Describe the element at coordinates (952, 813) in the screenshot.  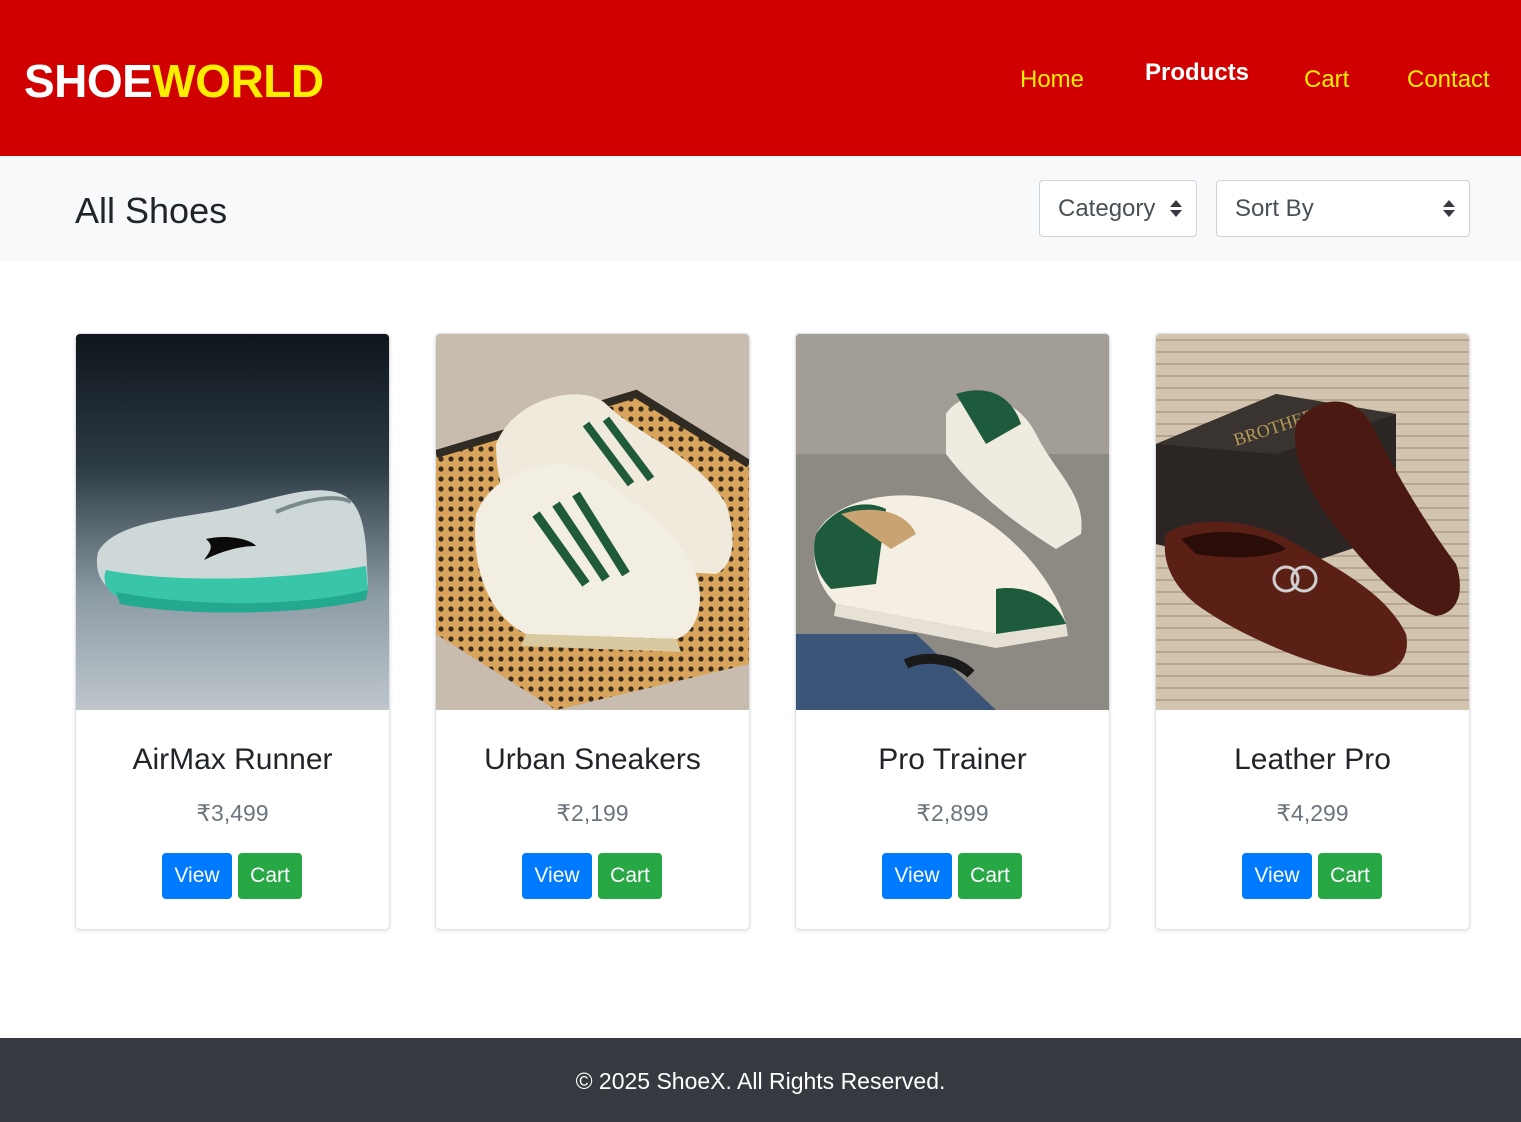
I see `product-price: ₹2,899` at that location.